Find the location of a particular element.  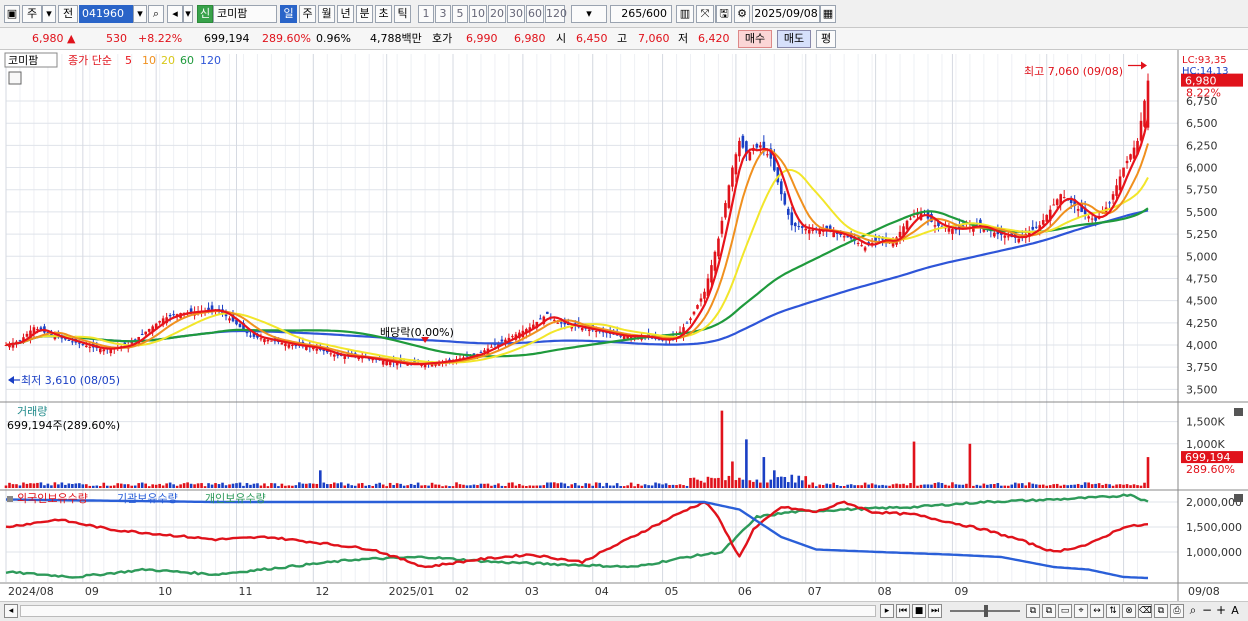

screen-icon: ▭ is located at coordinates (1065, 611).